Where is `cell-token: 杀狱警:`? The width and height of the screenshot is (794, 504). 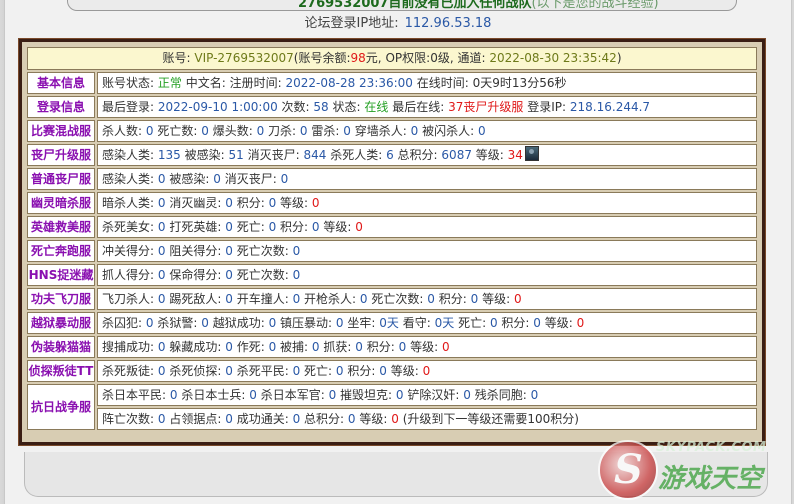 cell-token: 杀狱警: is located at coordinates (177, 322).